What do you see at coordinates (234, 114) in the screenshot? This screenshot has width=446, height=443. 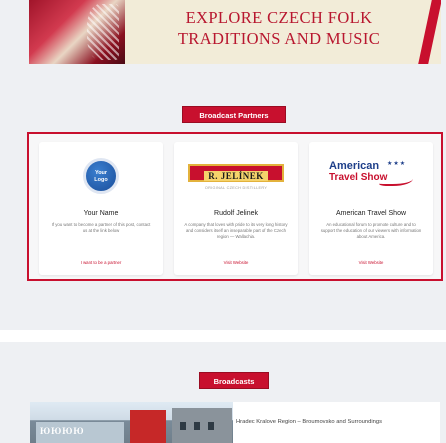 I see `broadcast-partners-tag: Broadcast Partners` at bounding box center [234, 114].